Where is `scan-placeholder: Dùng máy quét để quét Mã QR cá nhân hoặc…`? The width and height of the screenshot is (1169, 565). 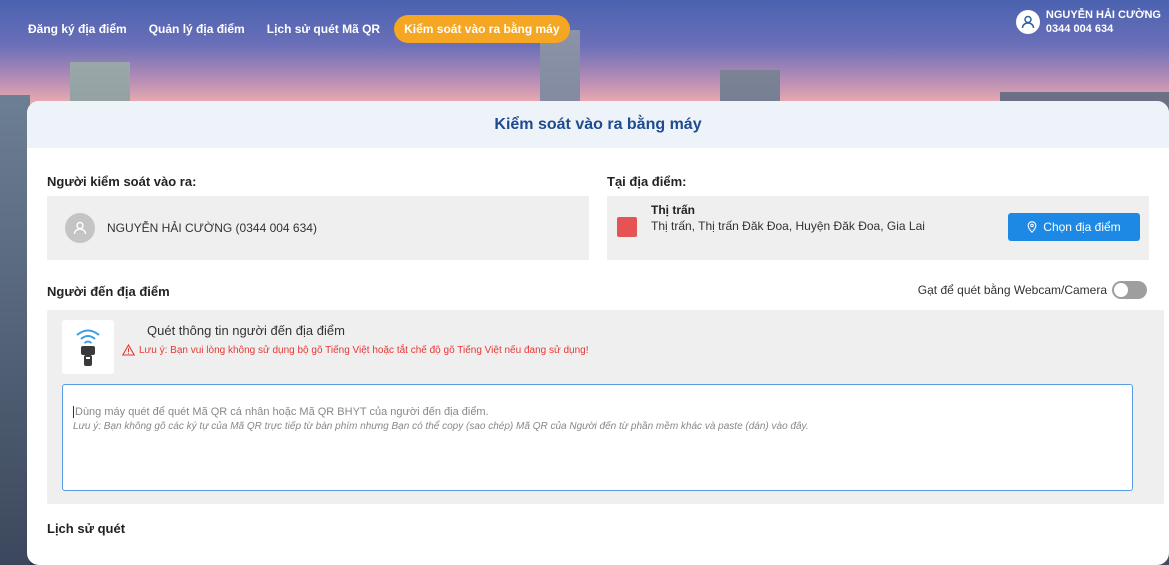
scan-placeholder: Dùng máy quét để quét Mã QR cá nhân hoặc… is located at coordinates (282, 412).